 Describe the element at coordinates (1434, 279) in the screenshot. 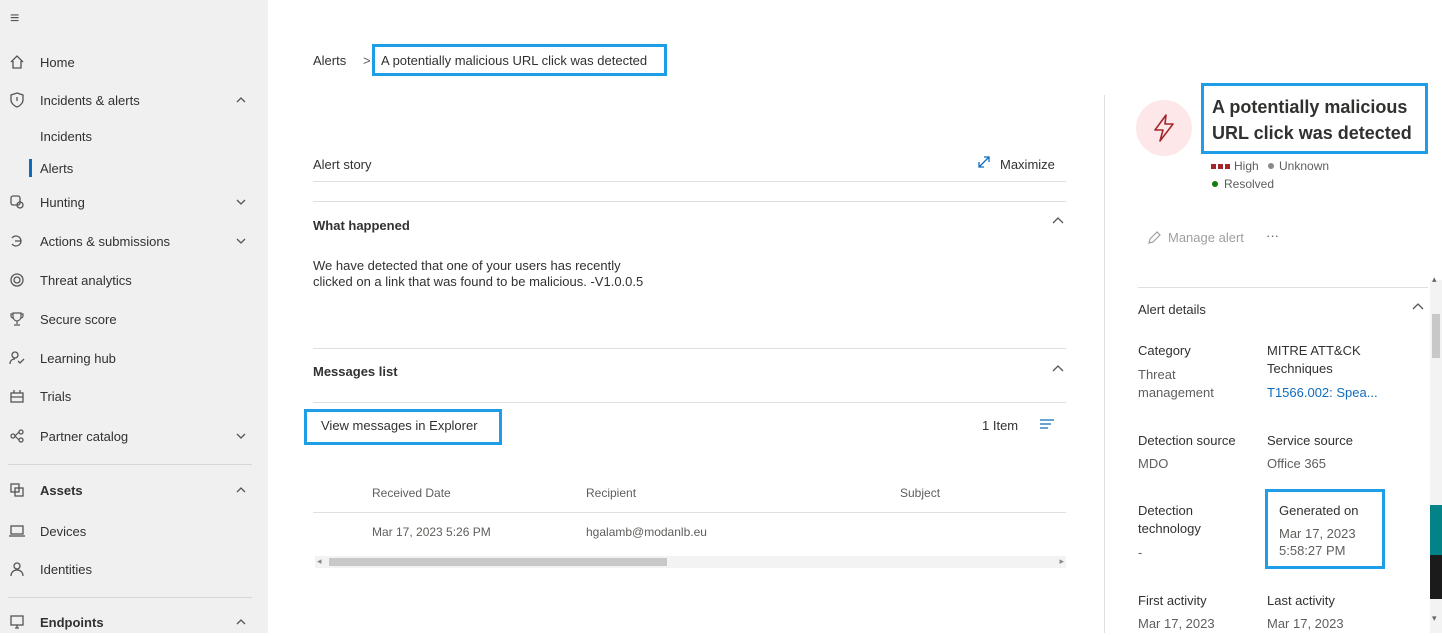

I see `scroll-up-icon: ▴` at that location.